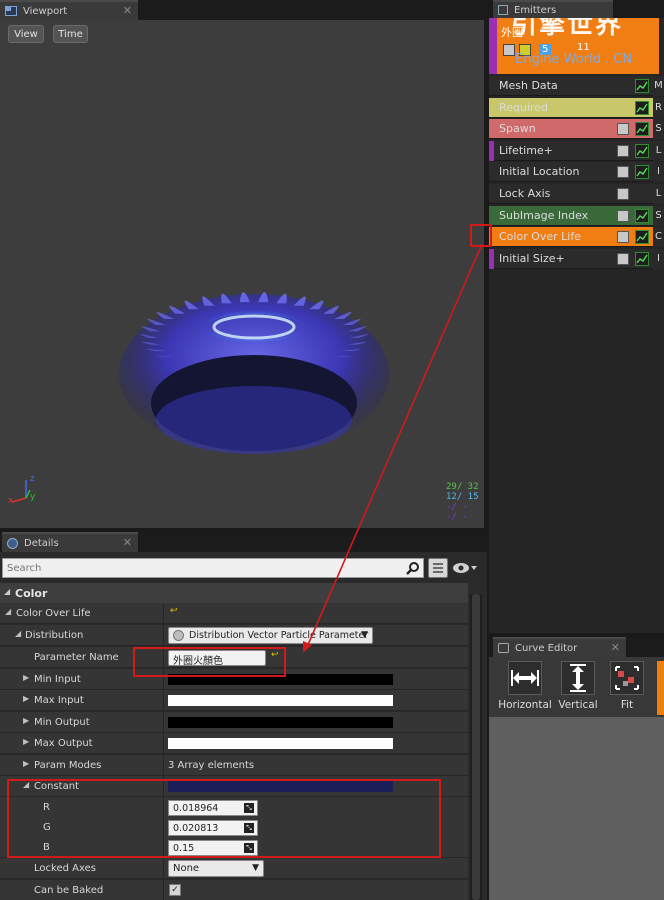  Describe the element at coordinates (576, 150) in the screenshot. I see `module-row: Lifetime+ L` at that location.